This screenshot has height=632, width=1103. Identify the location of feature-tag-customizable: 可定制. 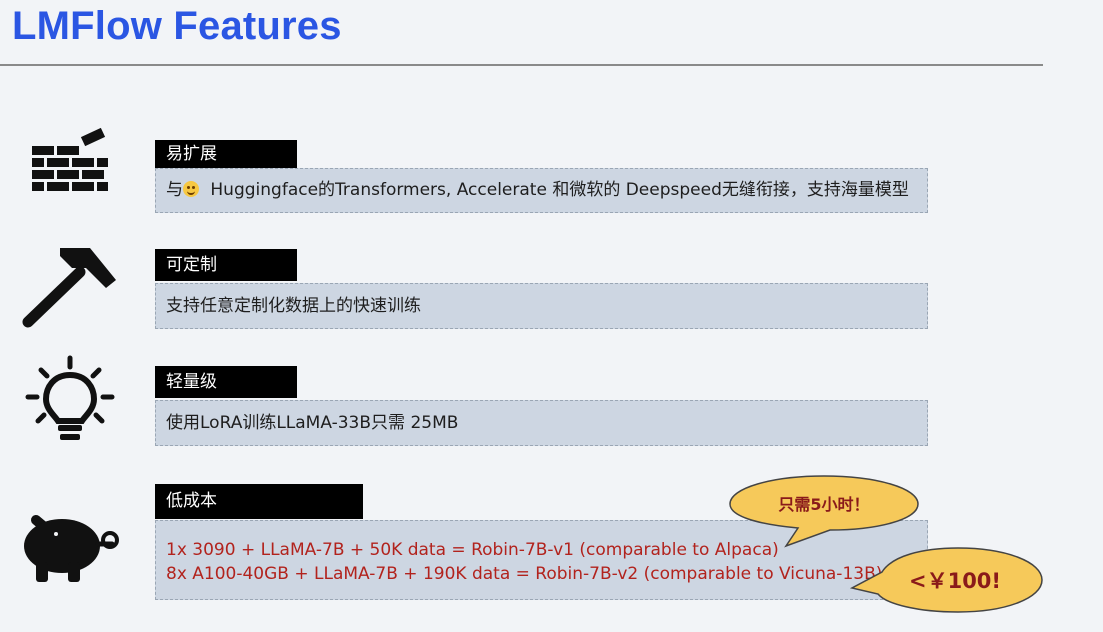
(226, 265).